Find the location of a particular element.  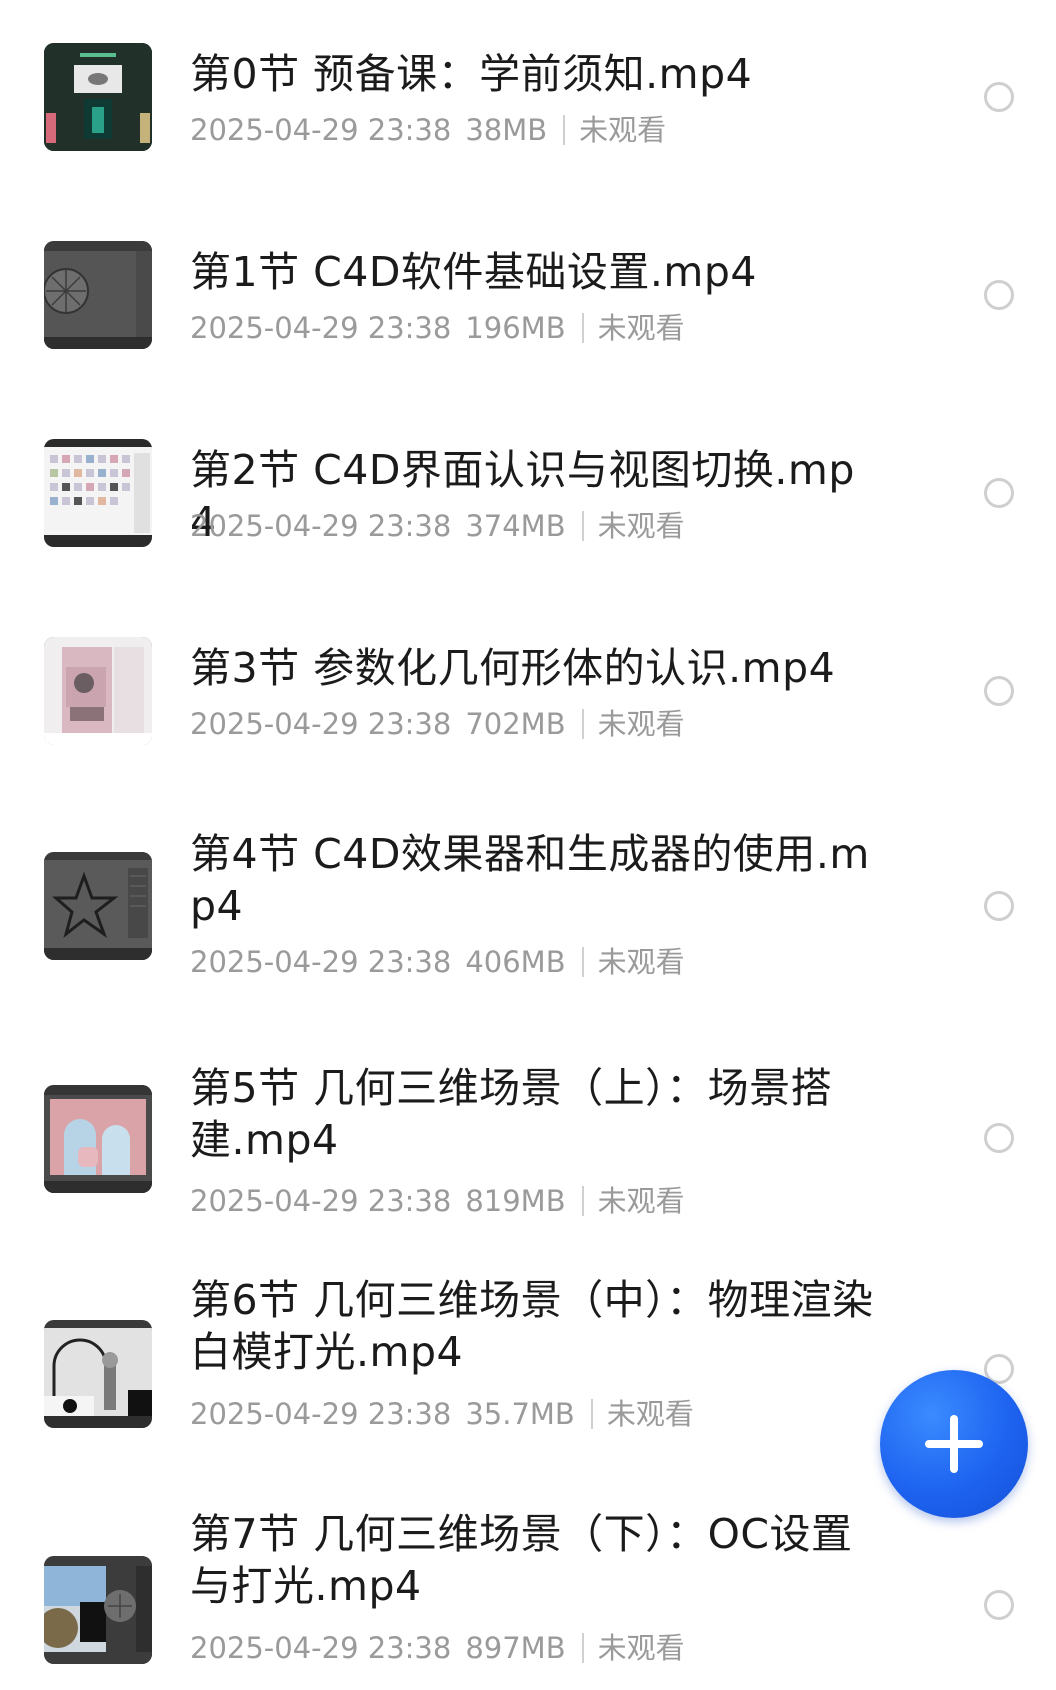

file-size: 406MB is located at coordinates (515, 962).